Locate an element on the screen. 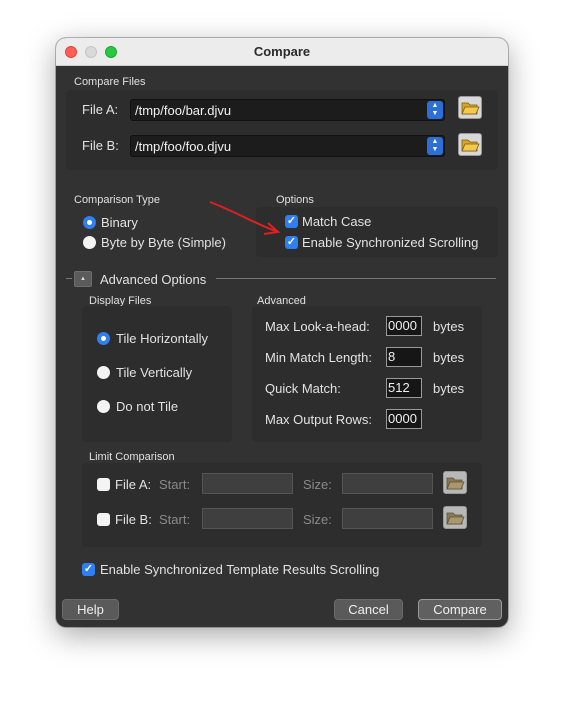  file-b-path-combo: /tmp/foo/foo.djvu ▲ ▼ is located at coordinates (287, 146).